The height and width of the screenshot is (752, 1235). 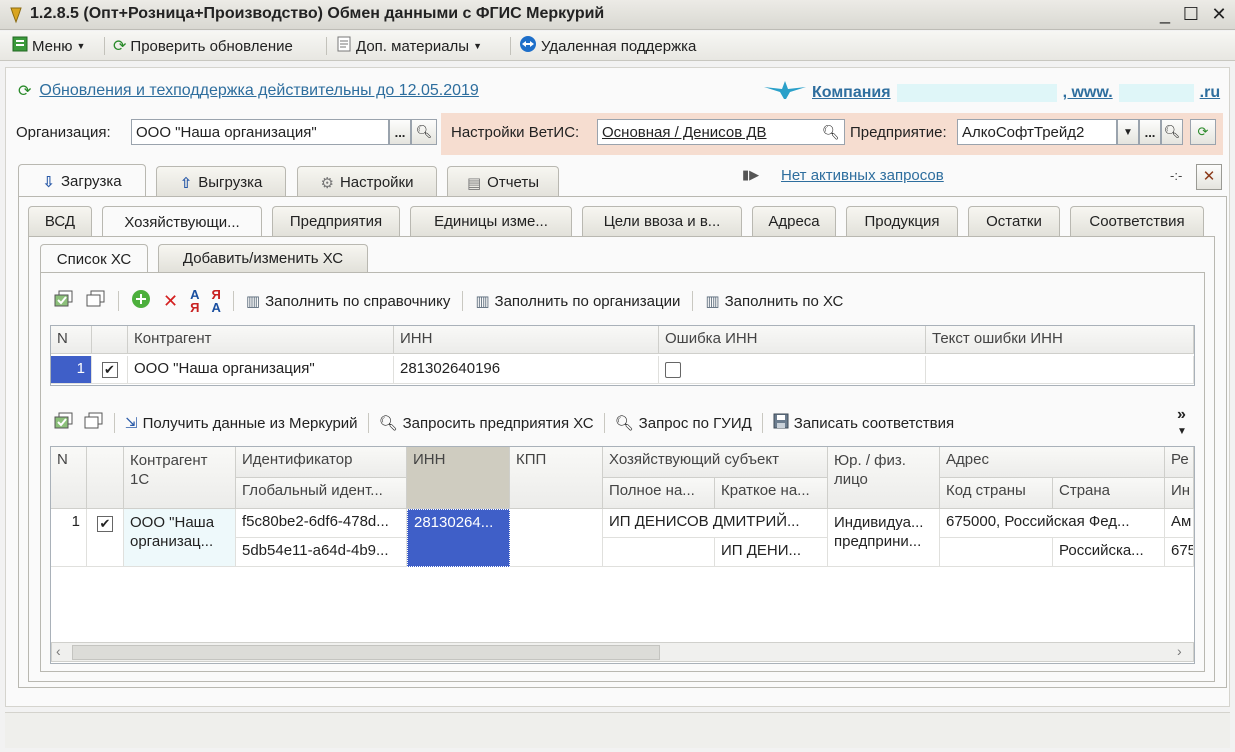 What do you see at coordinates (1203, 132) in the screenshot?
I see `enterprise-refresh-button: ⟳` at bounding box center [1203, 132].